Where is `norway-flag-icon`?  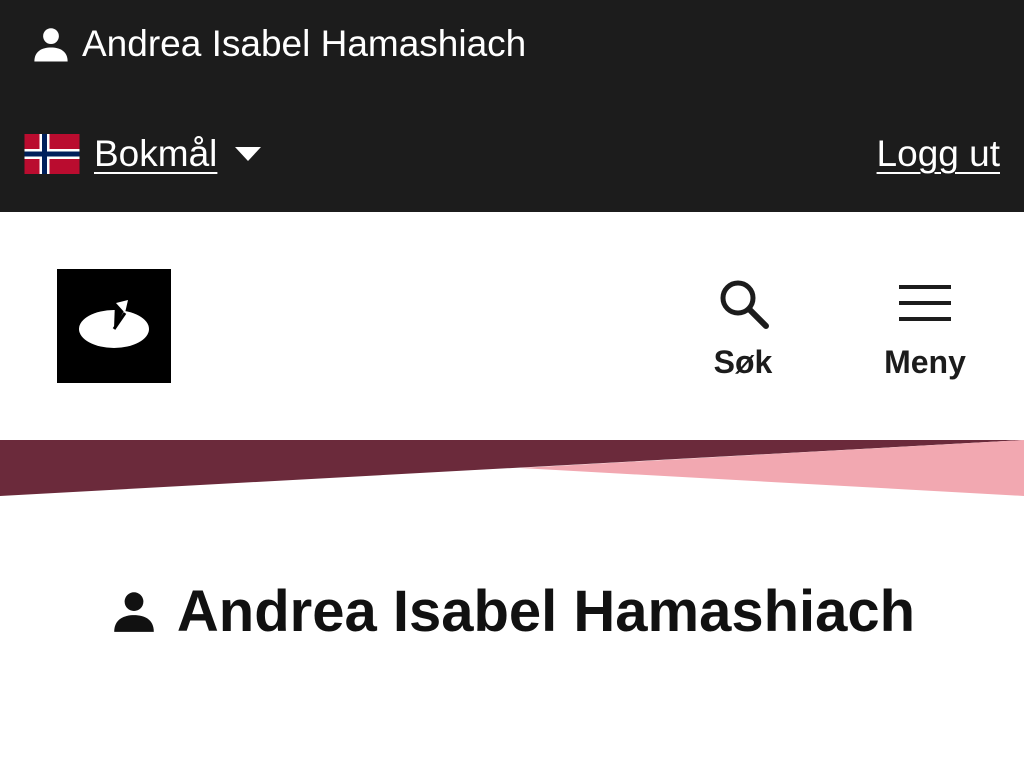 norway-flag-icon is located at coordinates (52, 154).